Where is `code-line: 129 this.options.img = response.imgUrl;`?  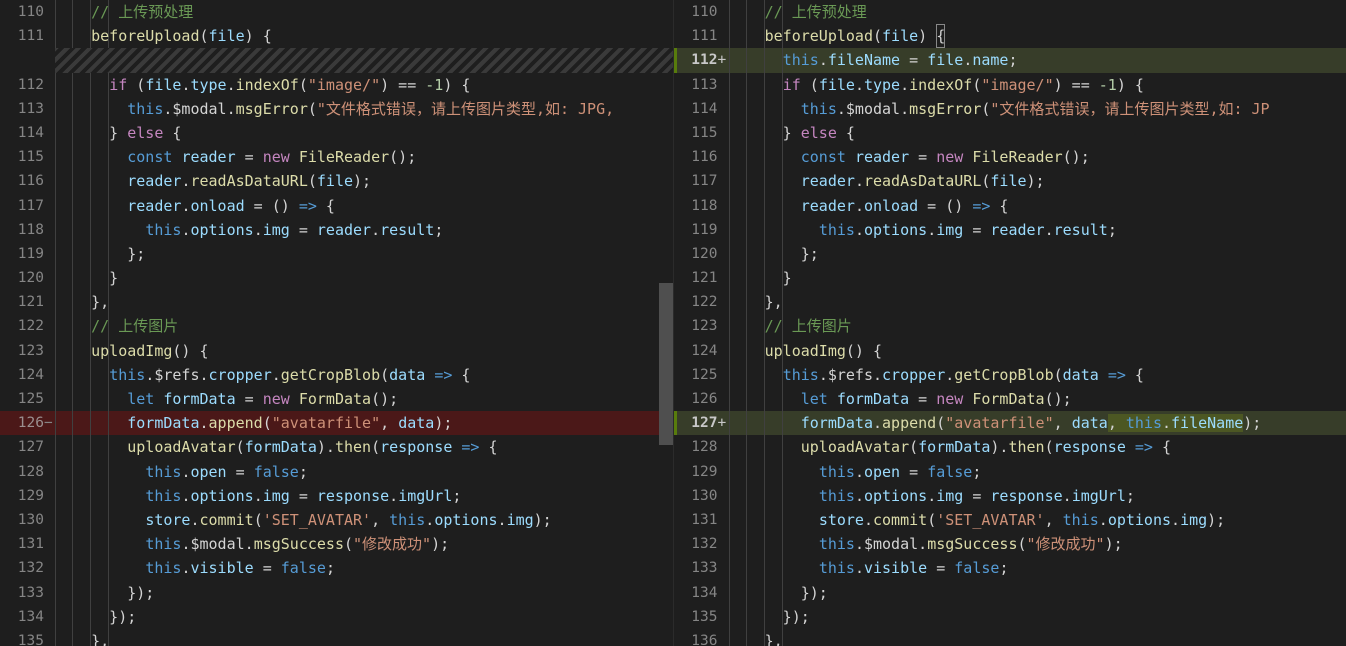 code-line: 129 this.options.img = response.imgUrl; is located at coordinates (336, 495).